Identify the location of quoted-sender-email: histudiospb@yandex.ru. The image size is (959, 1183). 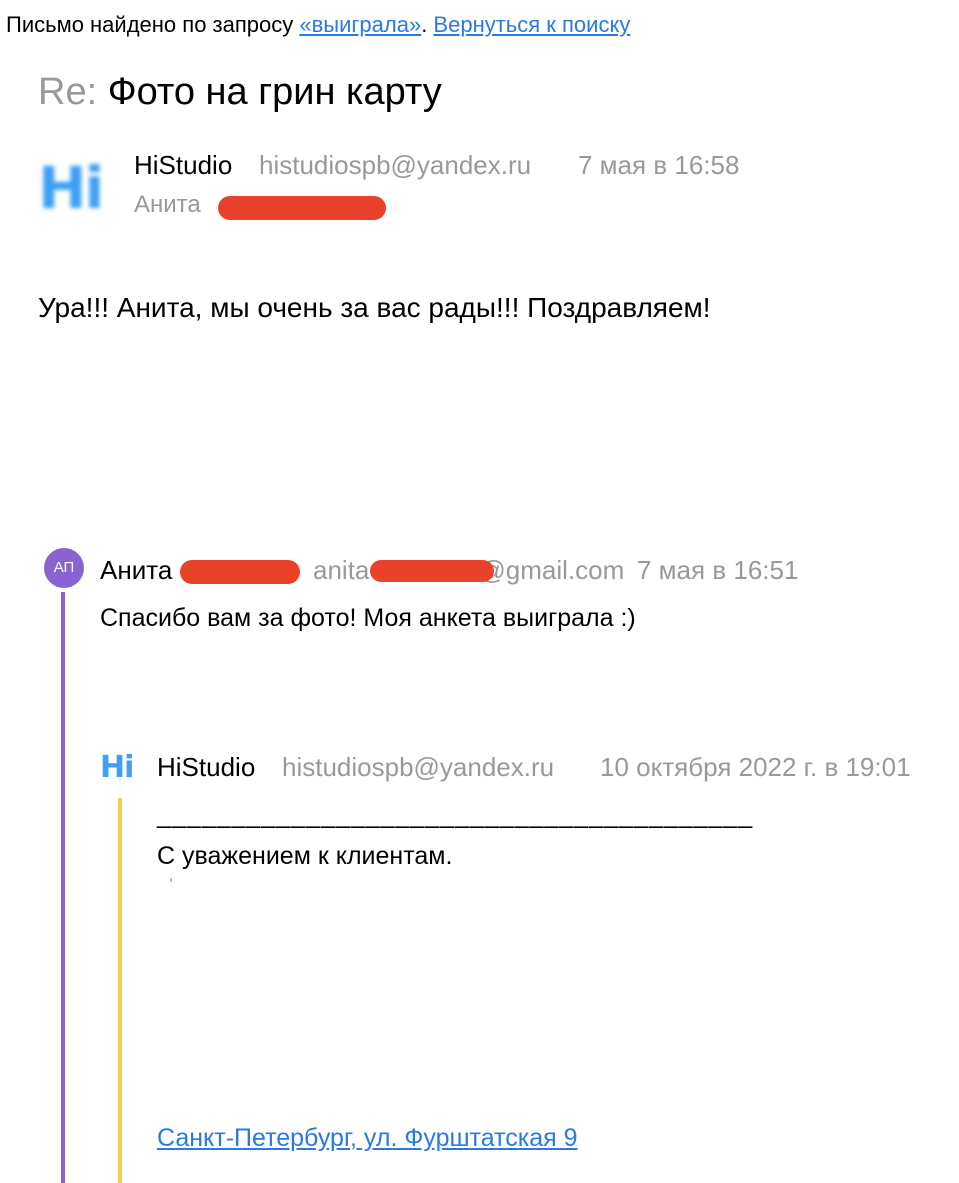
(418, 767).